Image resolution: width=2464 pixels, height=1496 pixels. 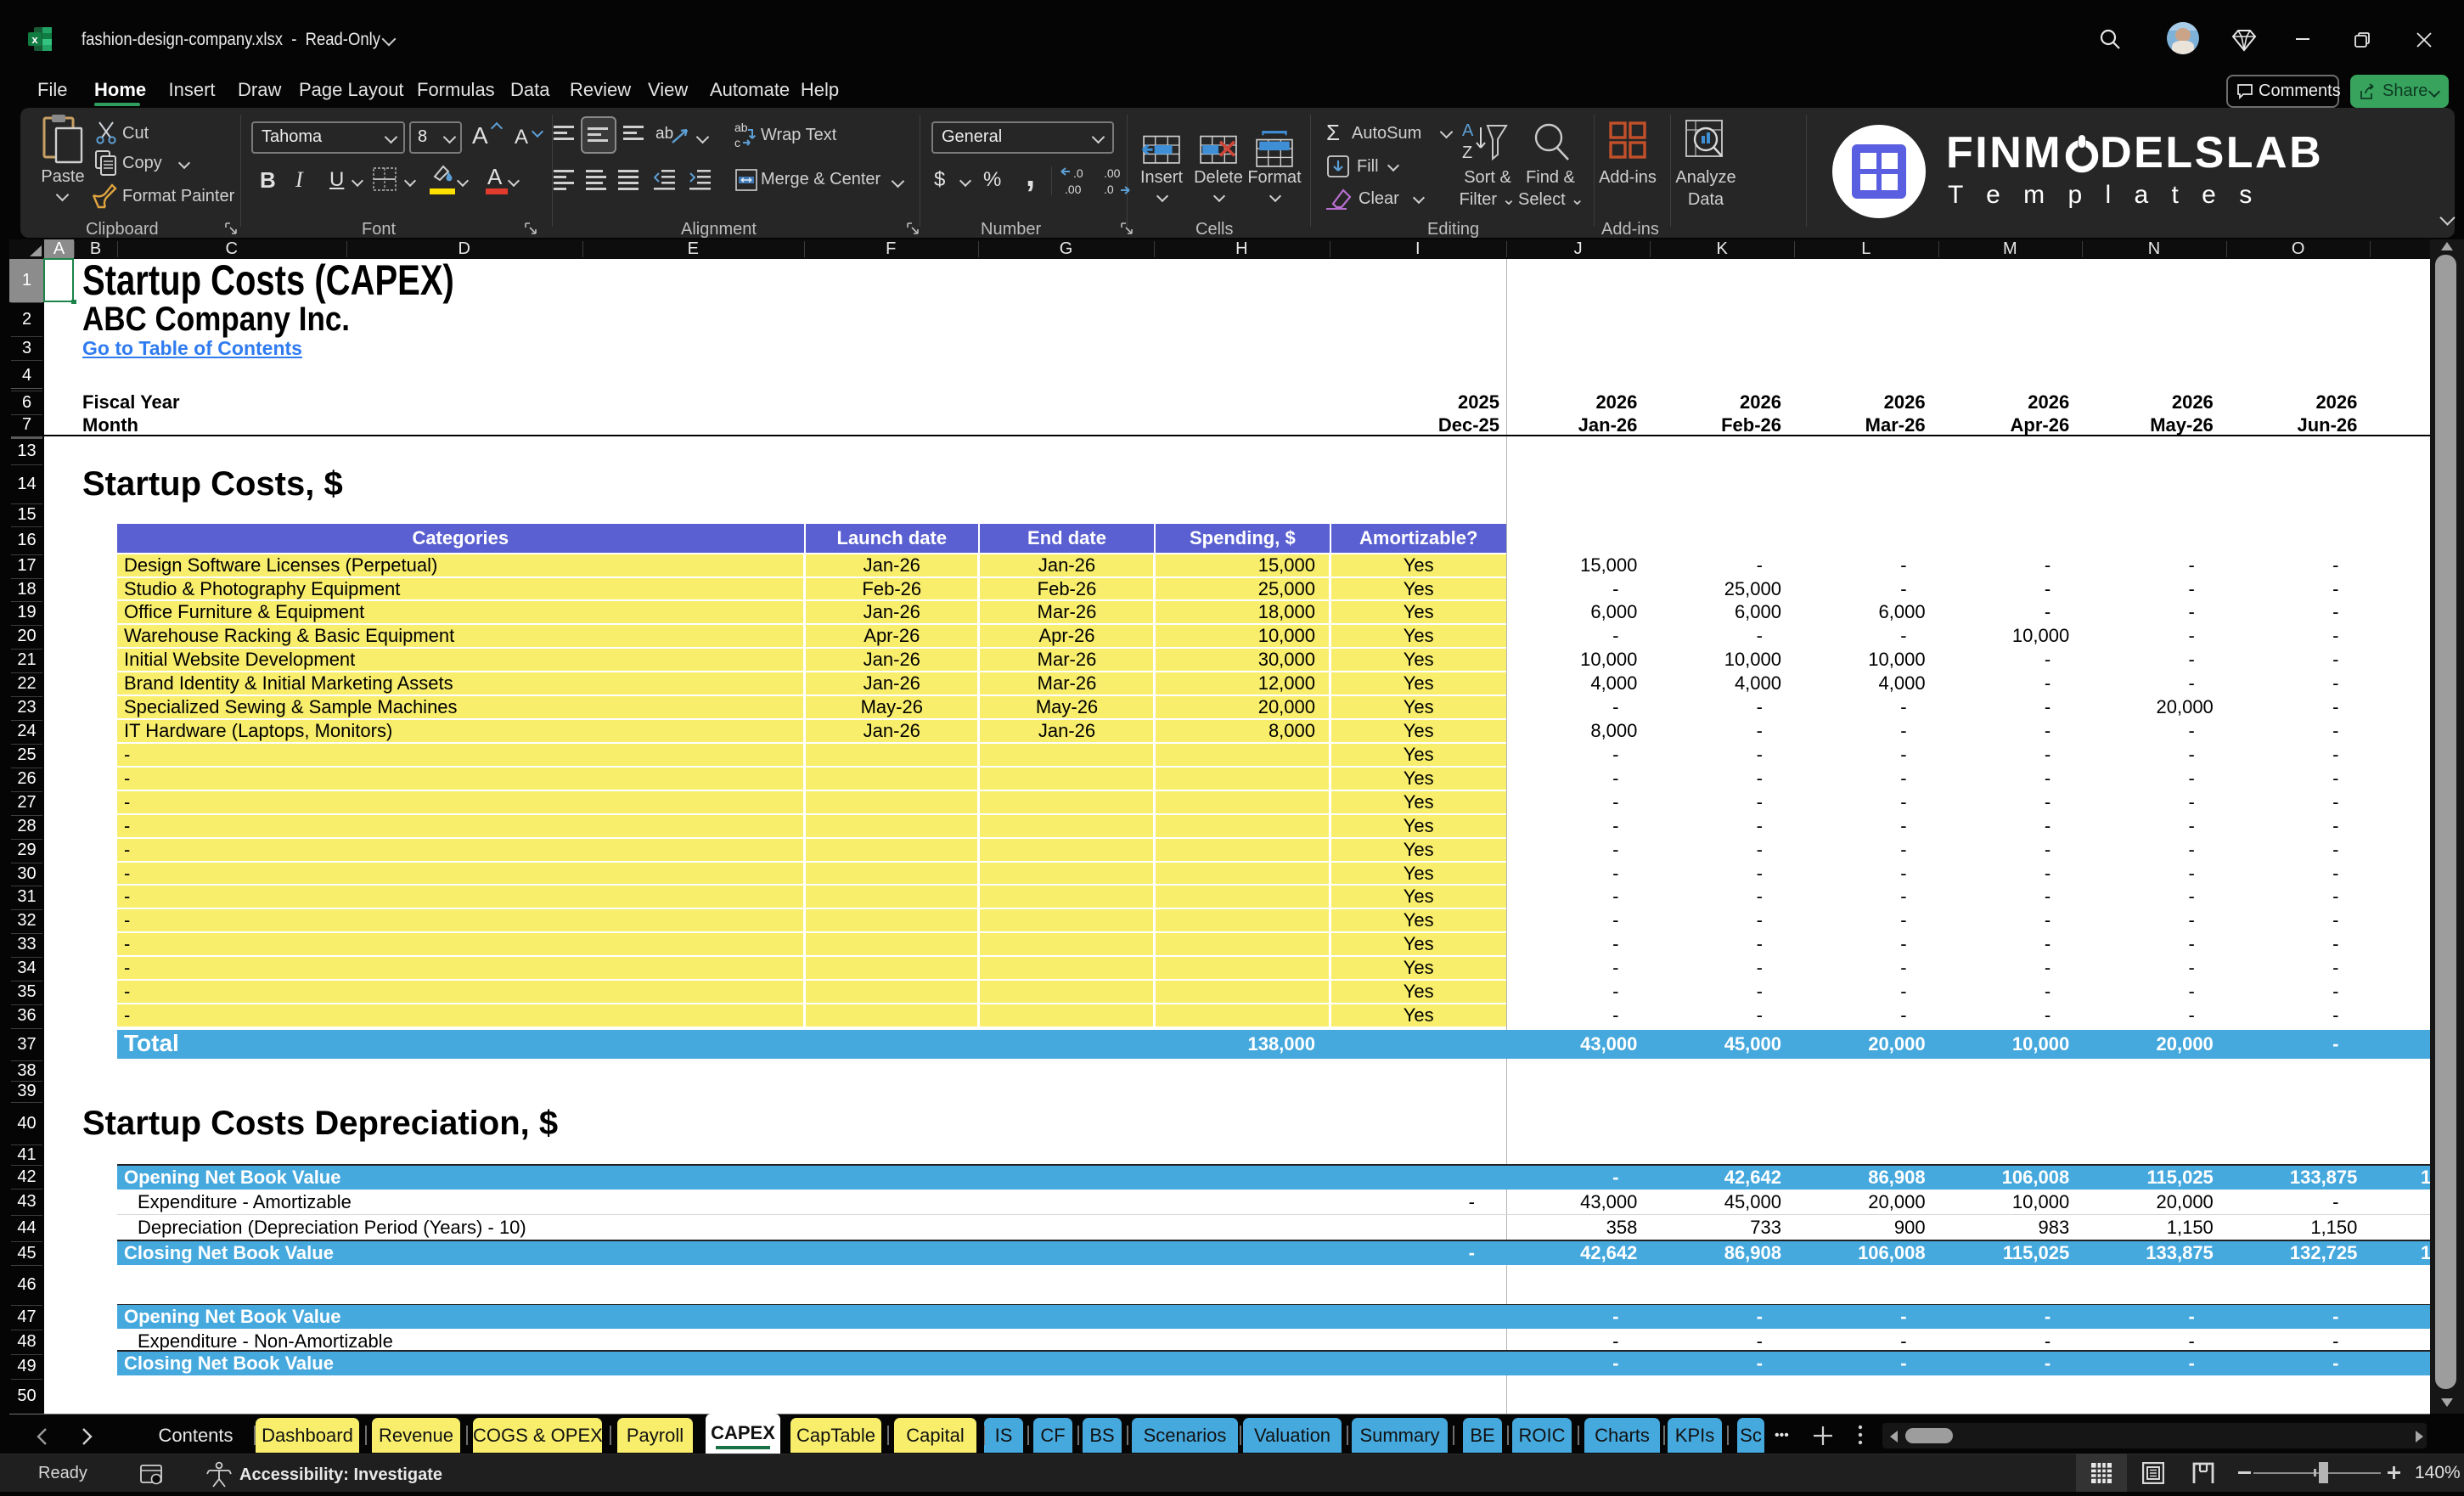 I want to click on svg-text: Z, so click(x=1467, y=152).